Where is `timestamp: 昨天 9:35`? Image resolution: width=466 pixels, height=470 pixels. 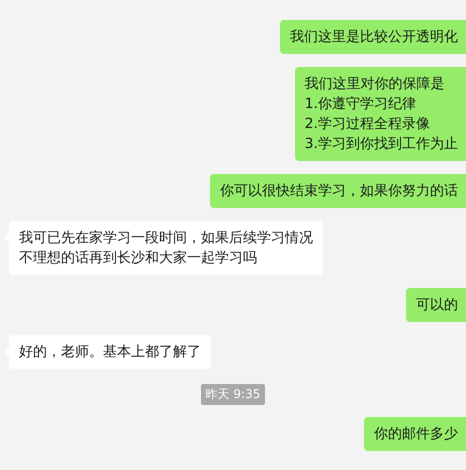
timestamp: 昨天 9:35 is located at coordinates (233, 394).